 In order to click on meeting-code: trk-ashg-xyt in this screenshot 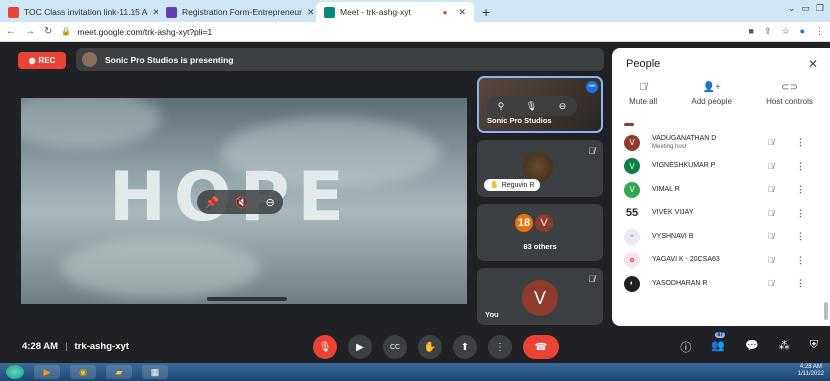, I will do `click(102, 346)`.